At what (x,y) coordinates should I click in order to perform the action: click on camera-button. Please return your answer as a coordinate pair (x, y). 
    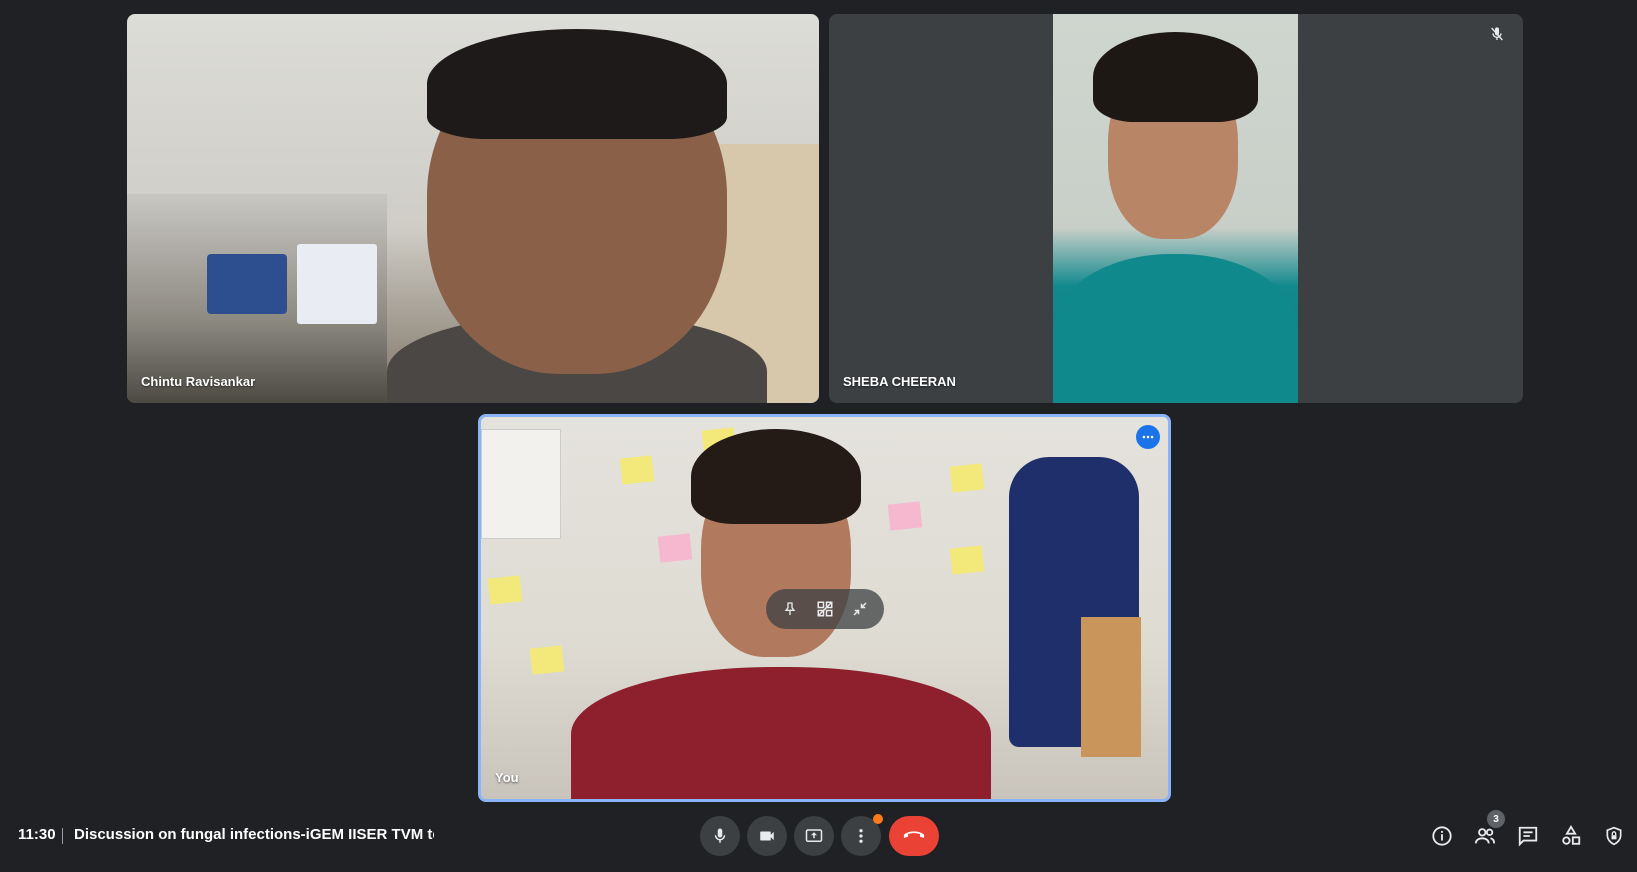
    Looking at the image, I should click on (767, 836).